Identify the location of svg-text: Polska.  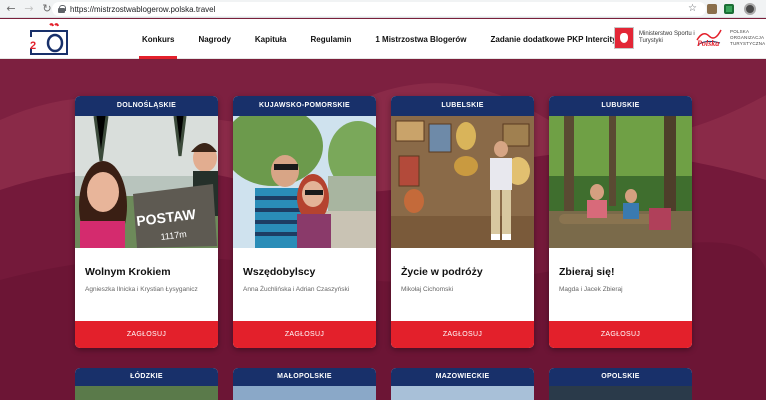
(708, 43).